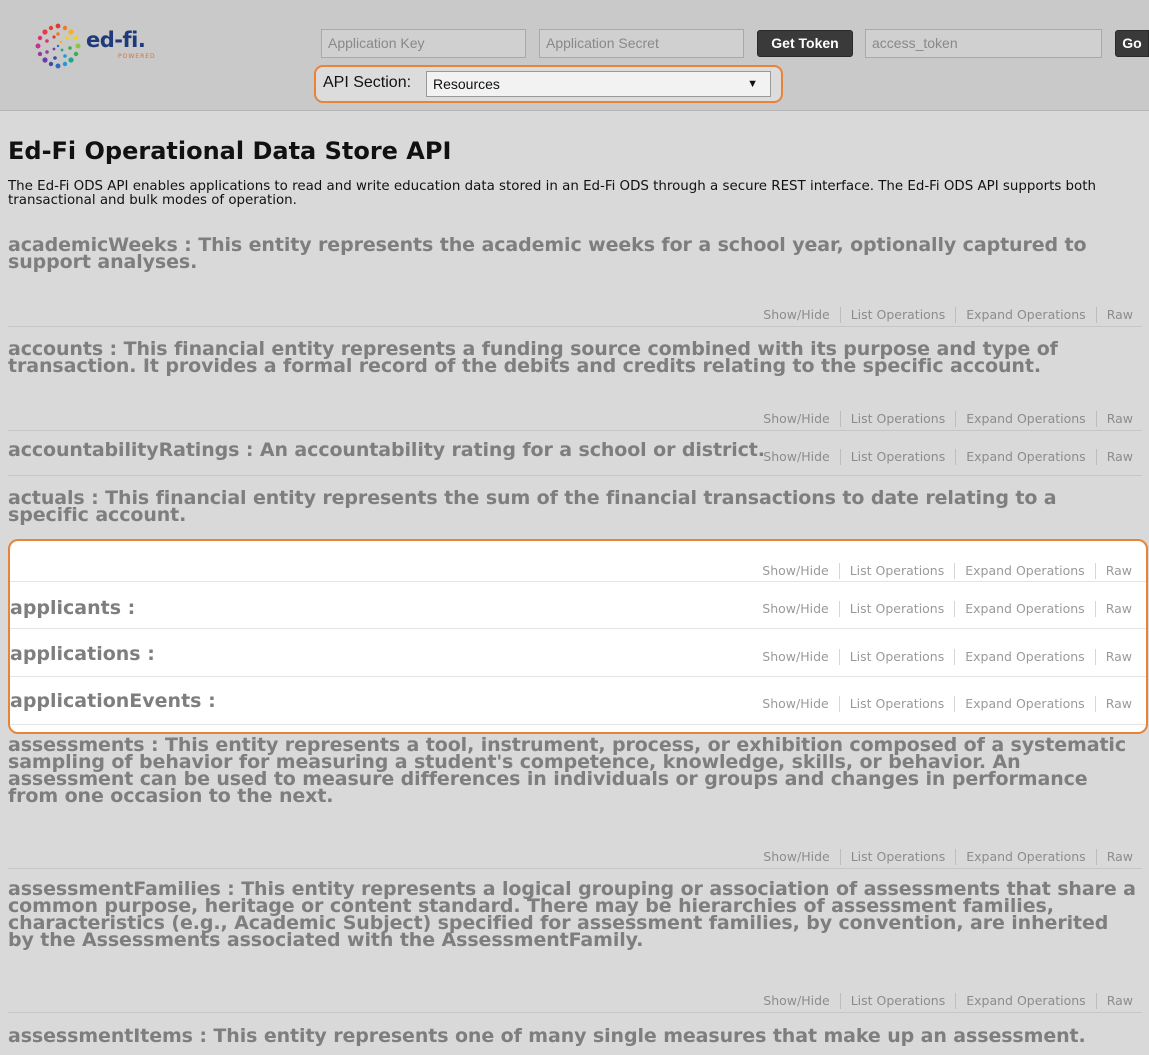  Describe the element at coordinates (1132, 43) in the screenshot. I see `go-button: Go` at that location.